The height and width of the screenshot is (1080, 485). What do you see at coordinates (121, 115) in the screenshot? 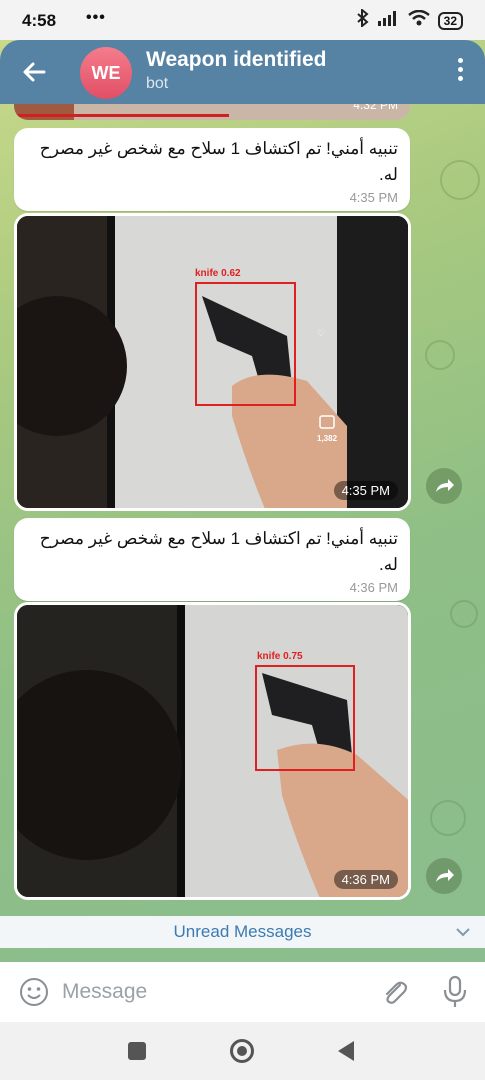
I see `partial-detection-edge` at bounding box center [121, 115].